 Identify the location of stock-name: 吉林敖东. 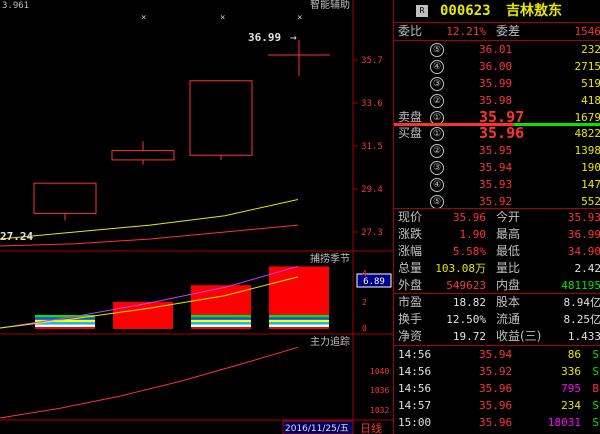
(534, 11).